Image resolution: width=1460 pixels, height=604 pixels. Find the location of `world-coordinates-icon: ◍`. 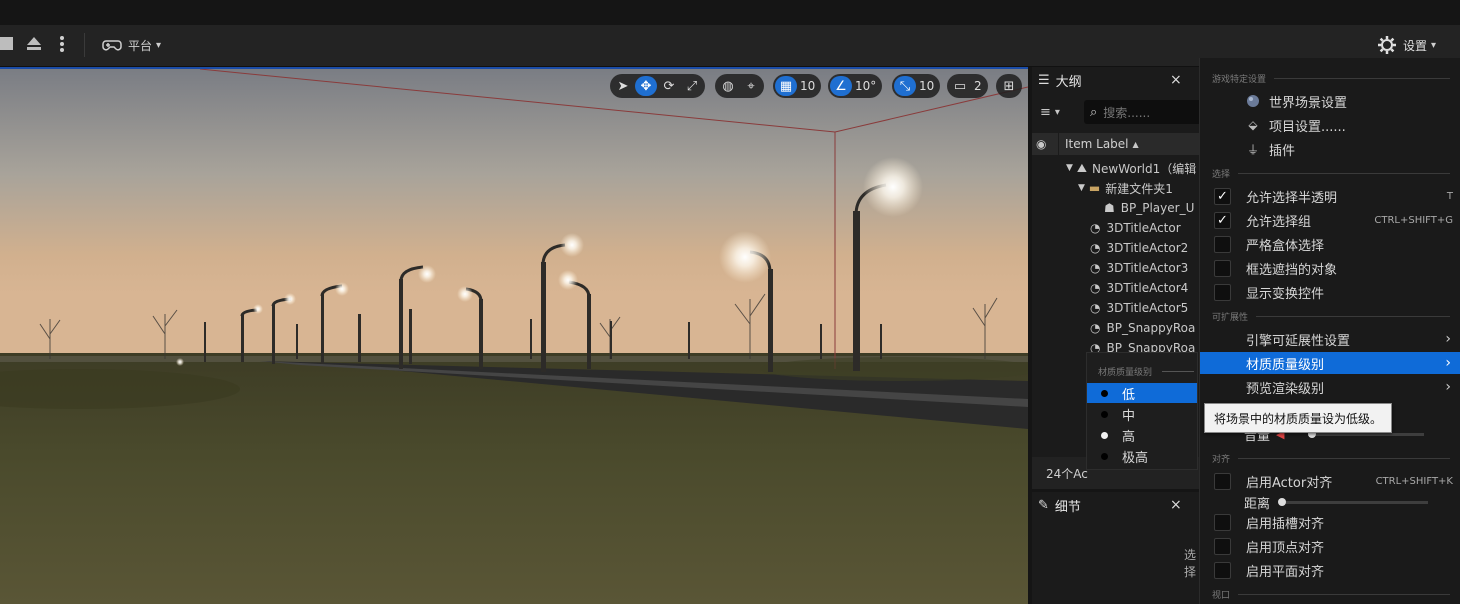

world-coordinates-icon: ◍ is located at coordinates (728, 86).